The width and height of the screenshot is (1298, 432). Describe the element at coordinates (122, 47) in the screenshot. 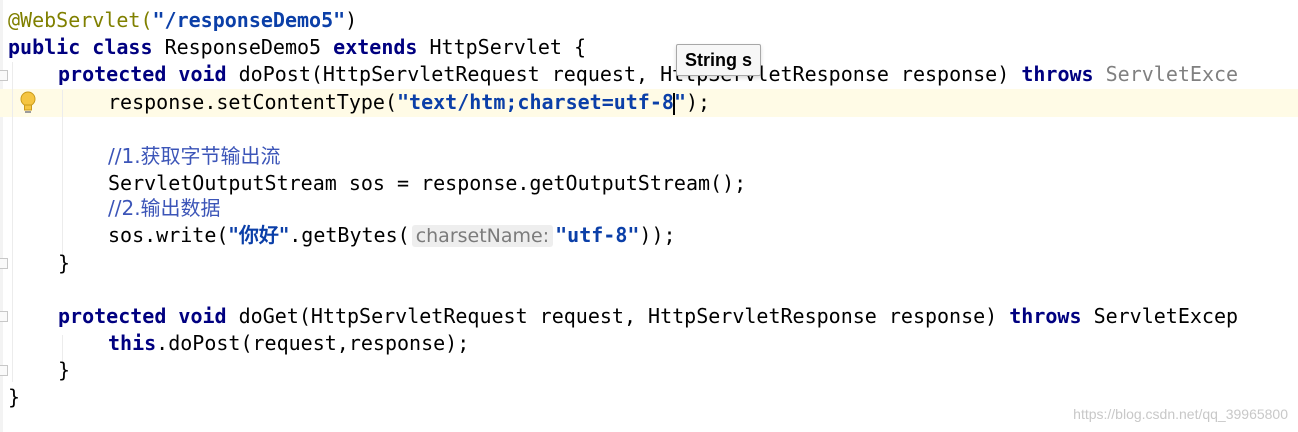

I see `keyword-class: class` at that location.